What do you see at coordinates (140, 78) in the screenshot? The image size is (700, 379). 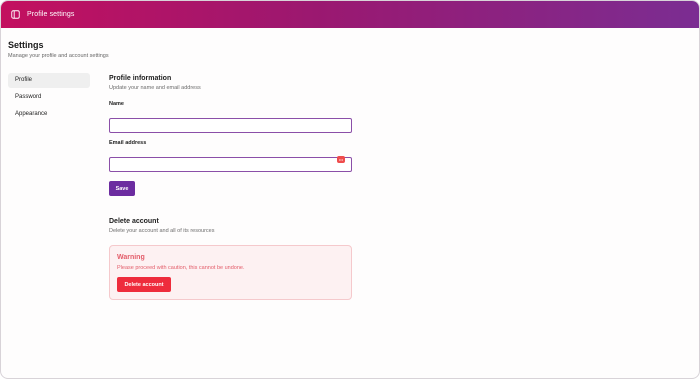 I see `profile-information-title: Profile information` at bounding box center [140, 78].